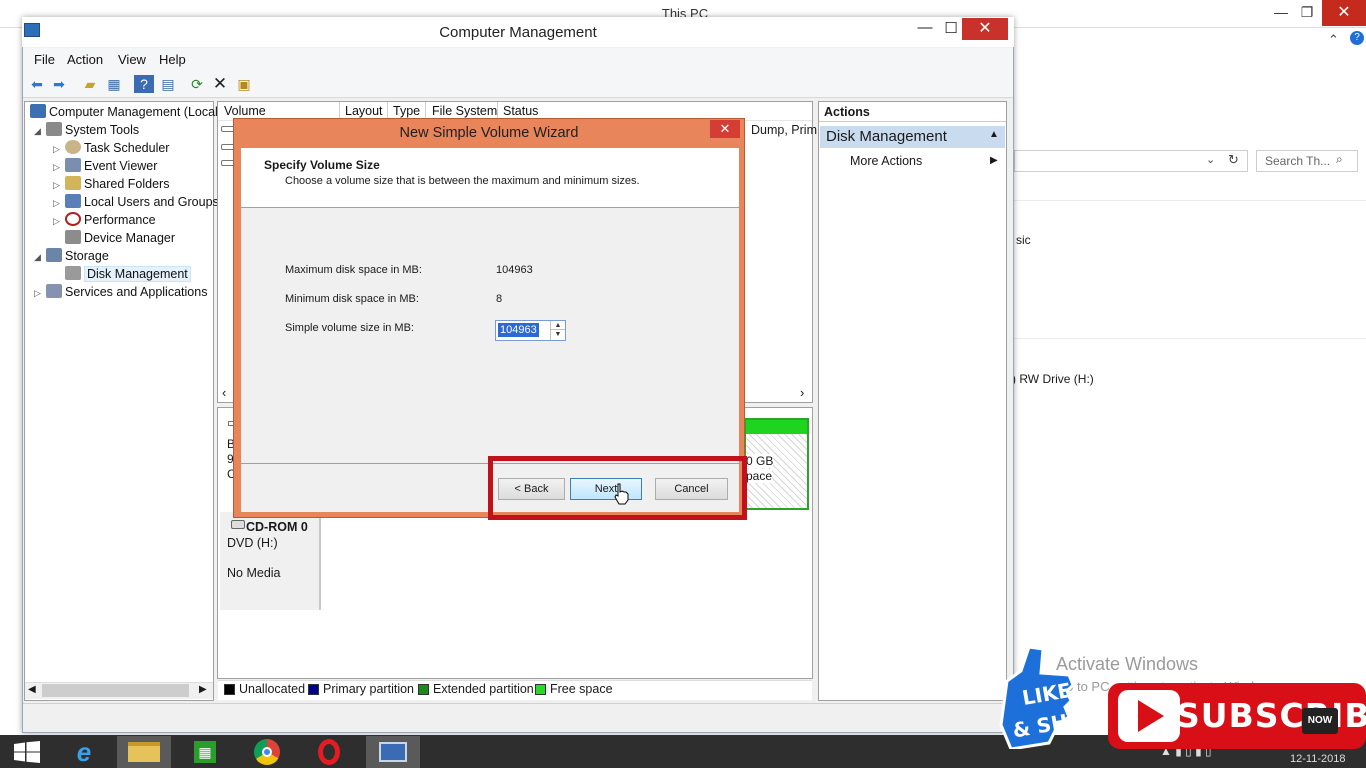 This screenshot has width=1366, height=768. What do you see at coordinates (520, 111) in the screenshot?
I see `column-status: Status` at bounding box center [520, 111].